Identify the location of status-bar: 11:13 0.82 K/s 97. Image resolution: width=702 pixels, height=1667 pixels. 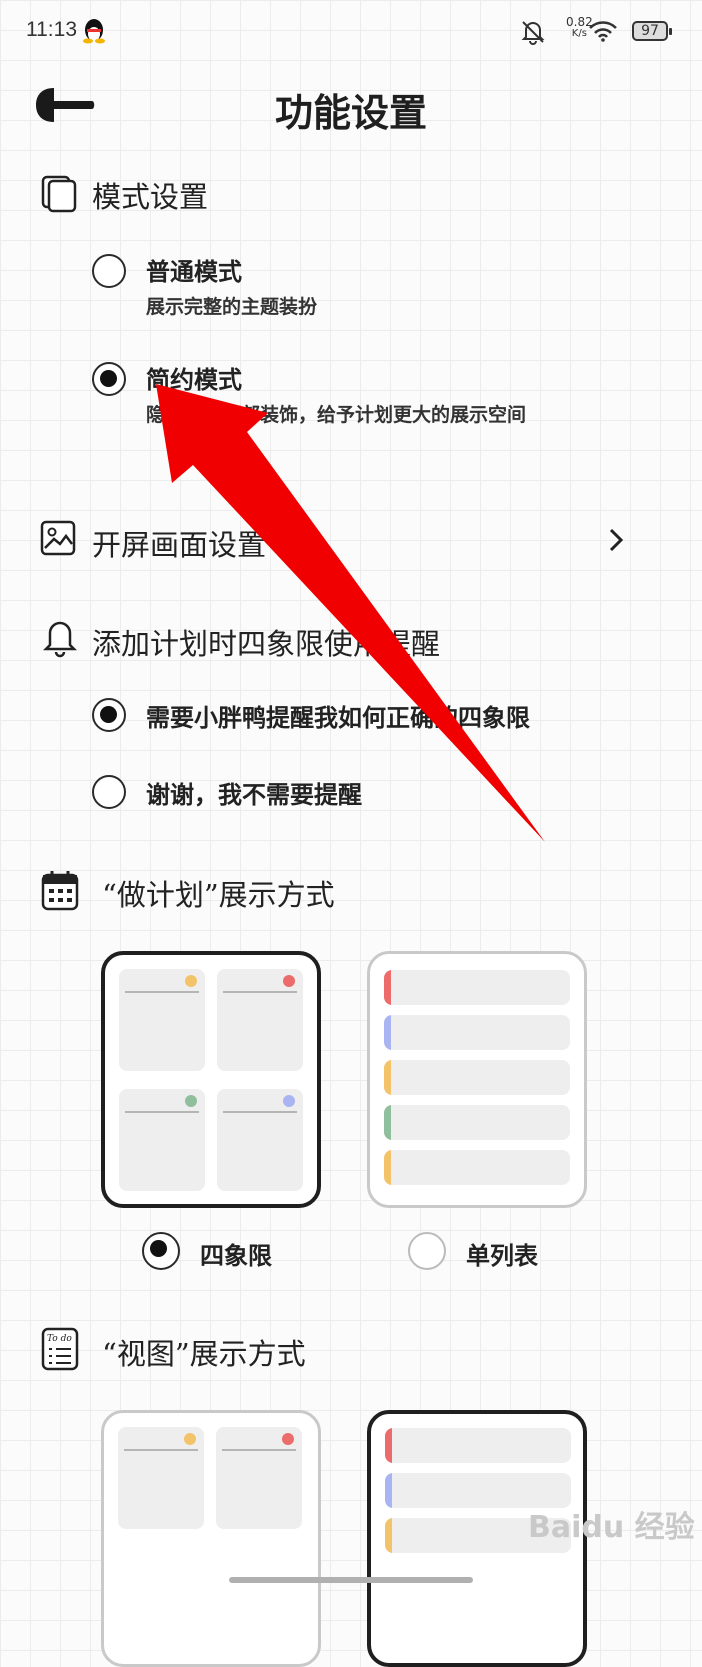
(351, 32).